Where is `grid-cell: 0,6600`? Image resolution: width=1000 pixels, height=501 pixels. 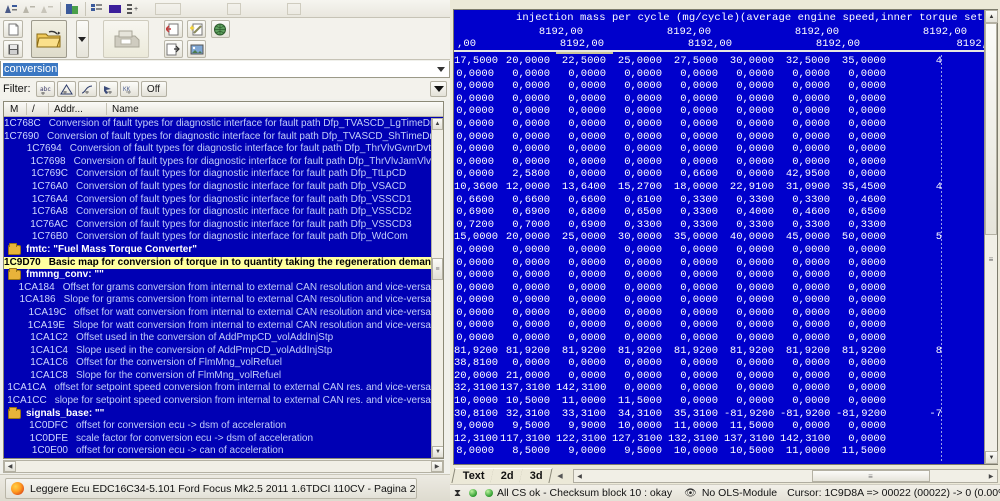 grid-cell: 0,6600 is located at coordinates (696, 174).